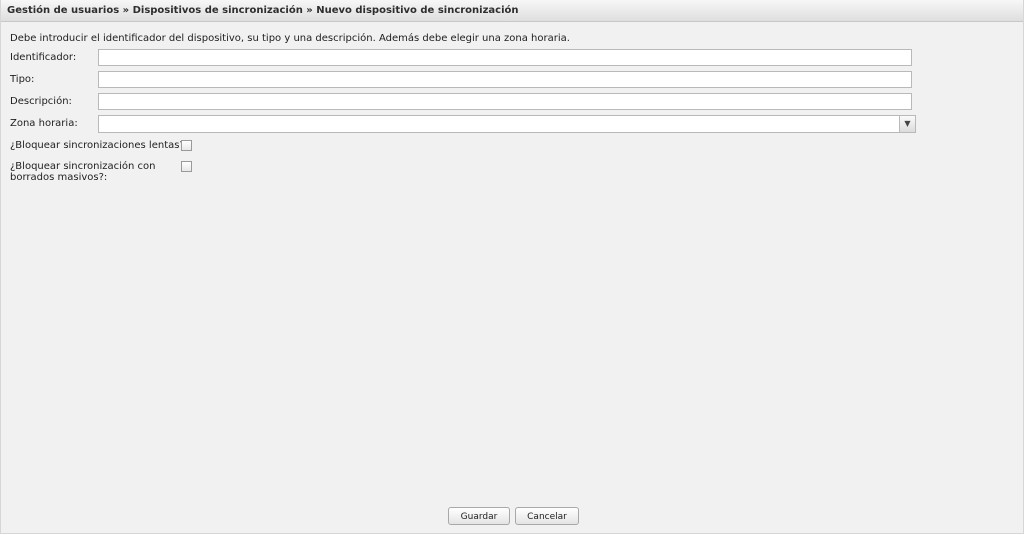 This screenshot has height=535, width=1024. I want to click on bloquear-masivos-label-line1: ¿Bloquear sincronización con, so click(83, 166).